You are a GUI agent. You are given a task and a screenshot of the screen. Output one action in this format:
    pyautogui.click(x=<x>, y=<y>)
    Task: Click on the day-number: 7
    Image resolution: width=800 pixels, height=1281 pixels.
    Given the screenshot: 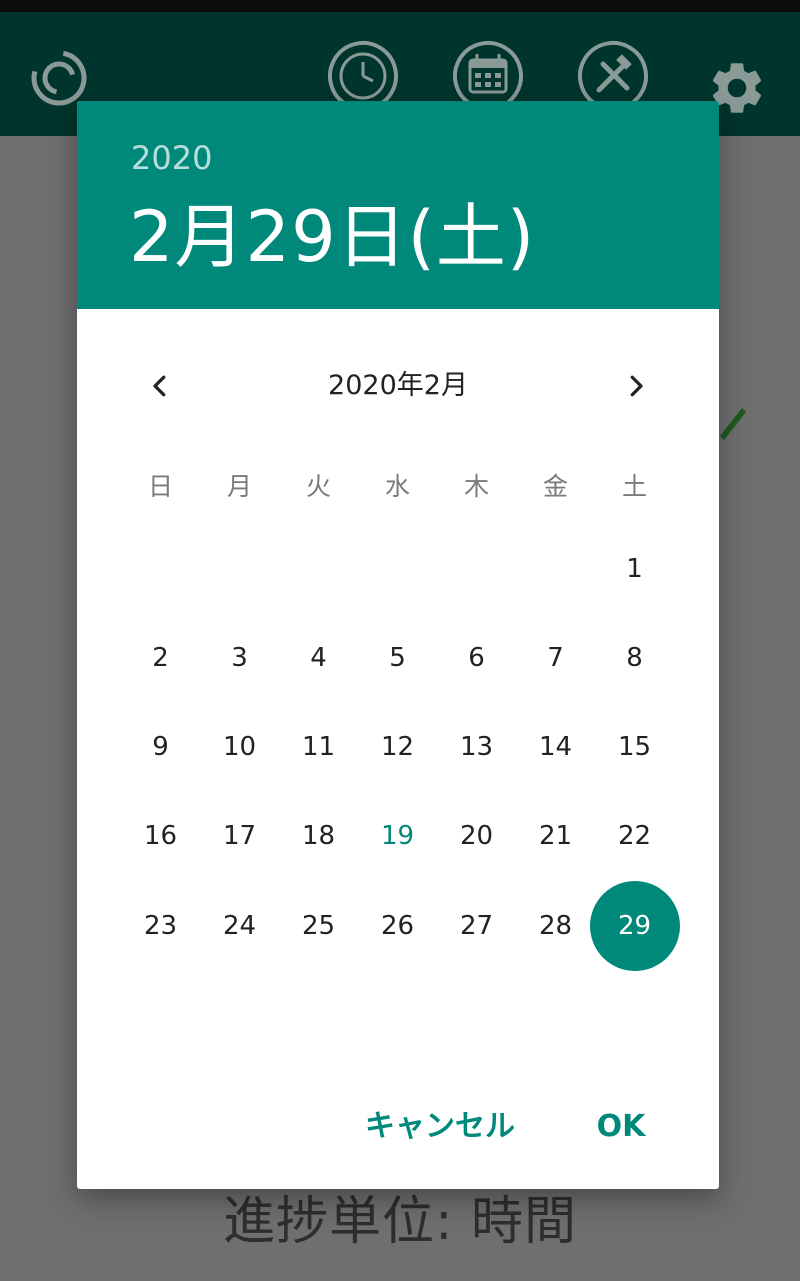 What is the action you would take?
    pyautogui.click(x=555, y=658)
    